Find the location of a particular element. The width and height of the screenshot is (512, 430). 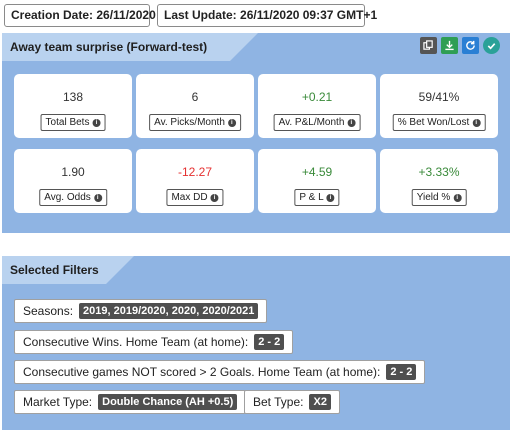

stat-label: Yield % is located at coordinates (433, 197).